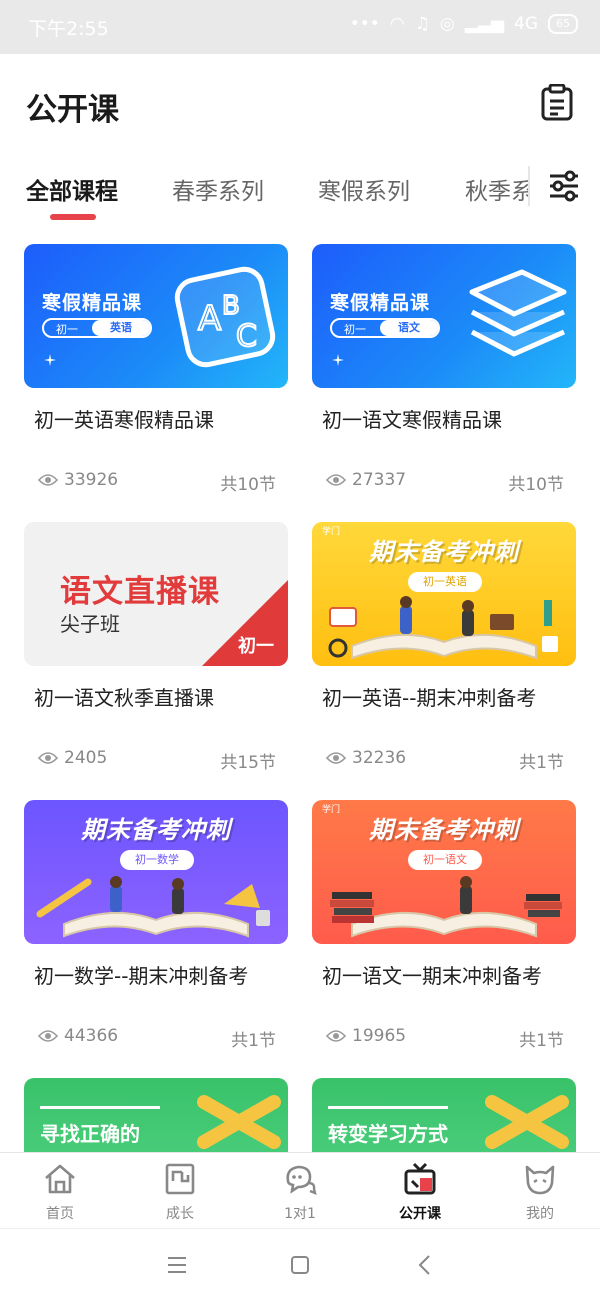 The image size is (600, 1300). I want to click on network-type: 4G, so click(526, 24).